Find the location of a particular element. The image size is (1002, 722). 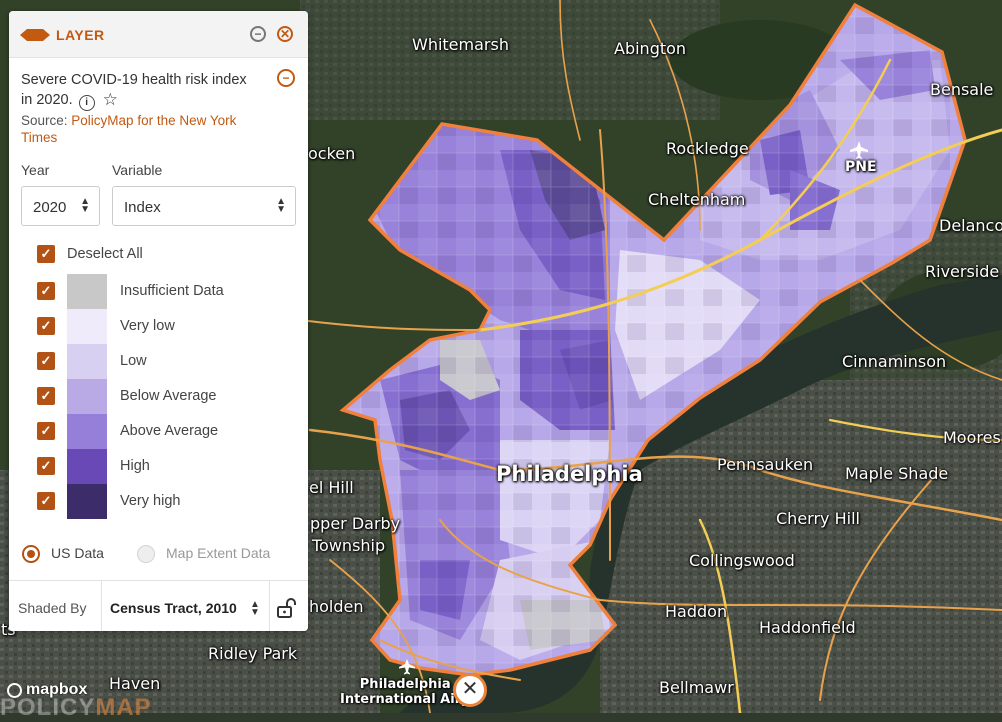

variable-select: Index ▲ ▼ is located at coordinates (204, 206).